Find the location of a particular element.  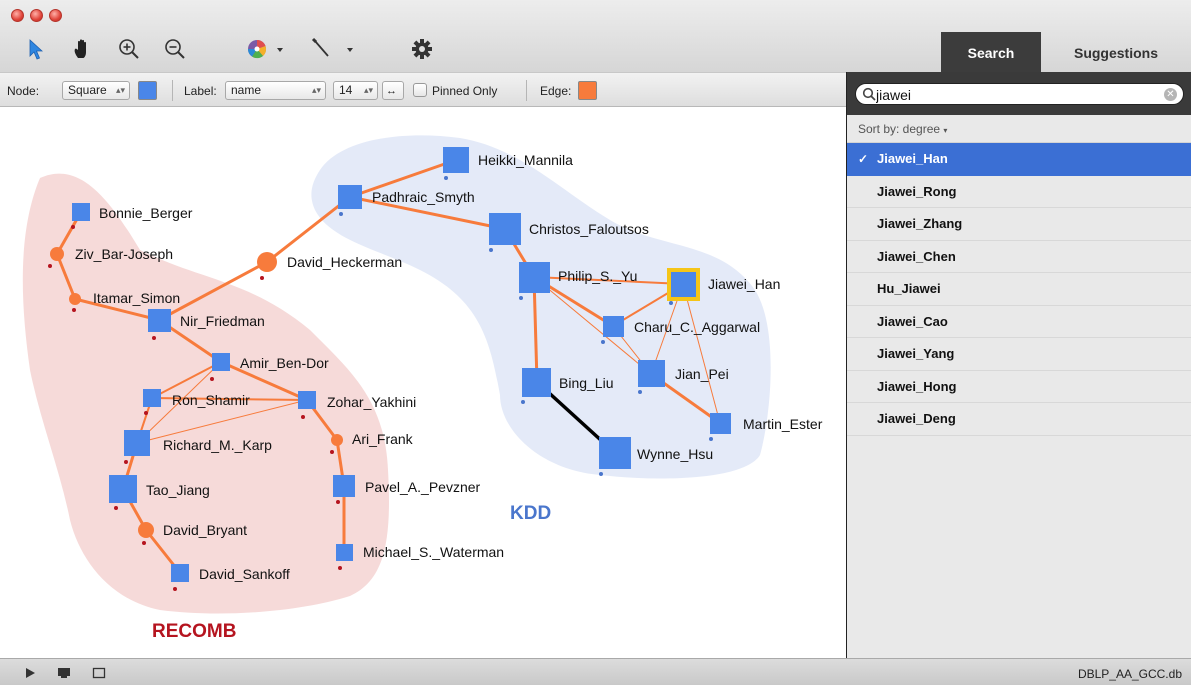

edge-color-swatch is located at coordinates (587, 90).